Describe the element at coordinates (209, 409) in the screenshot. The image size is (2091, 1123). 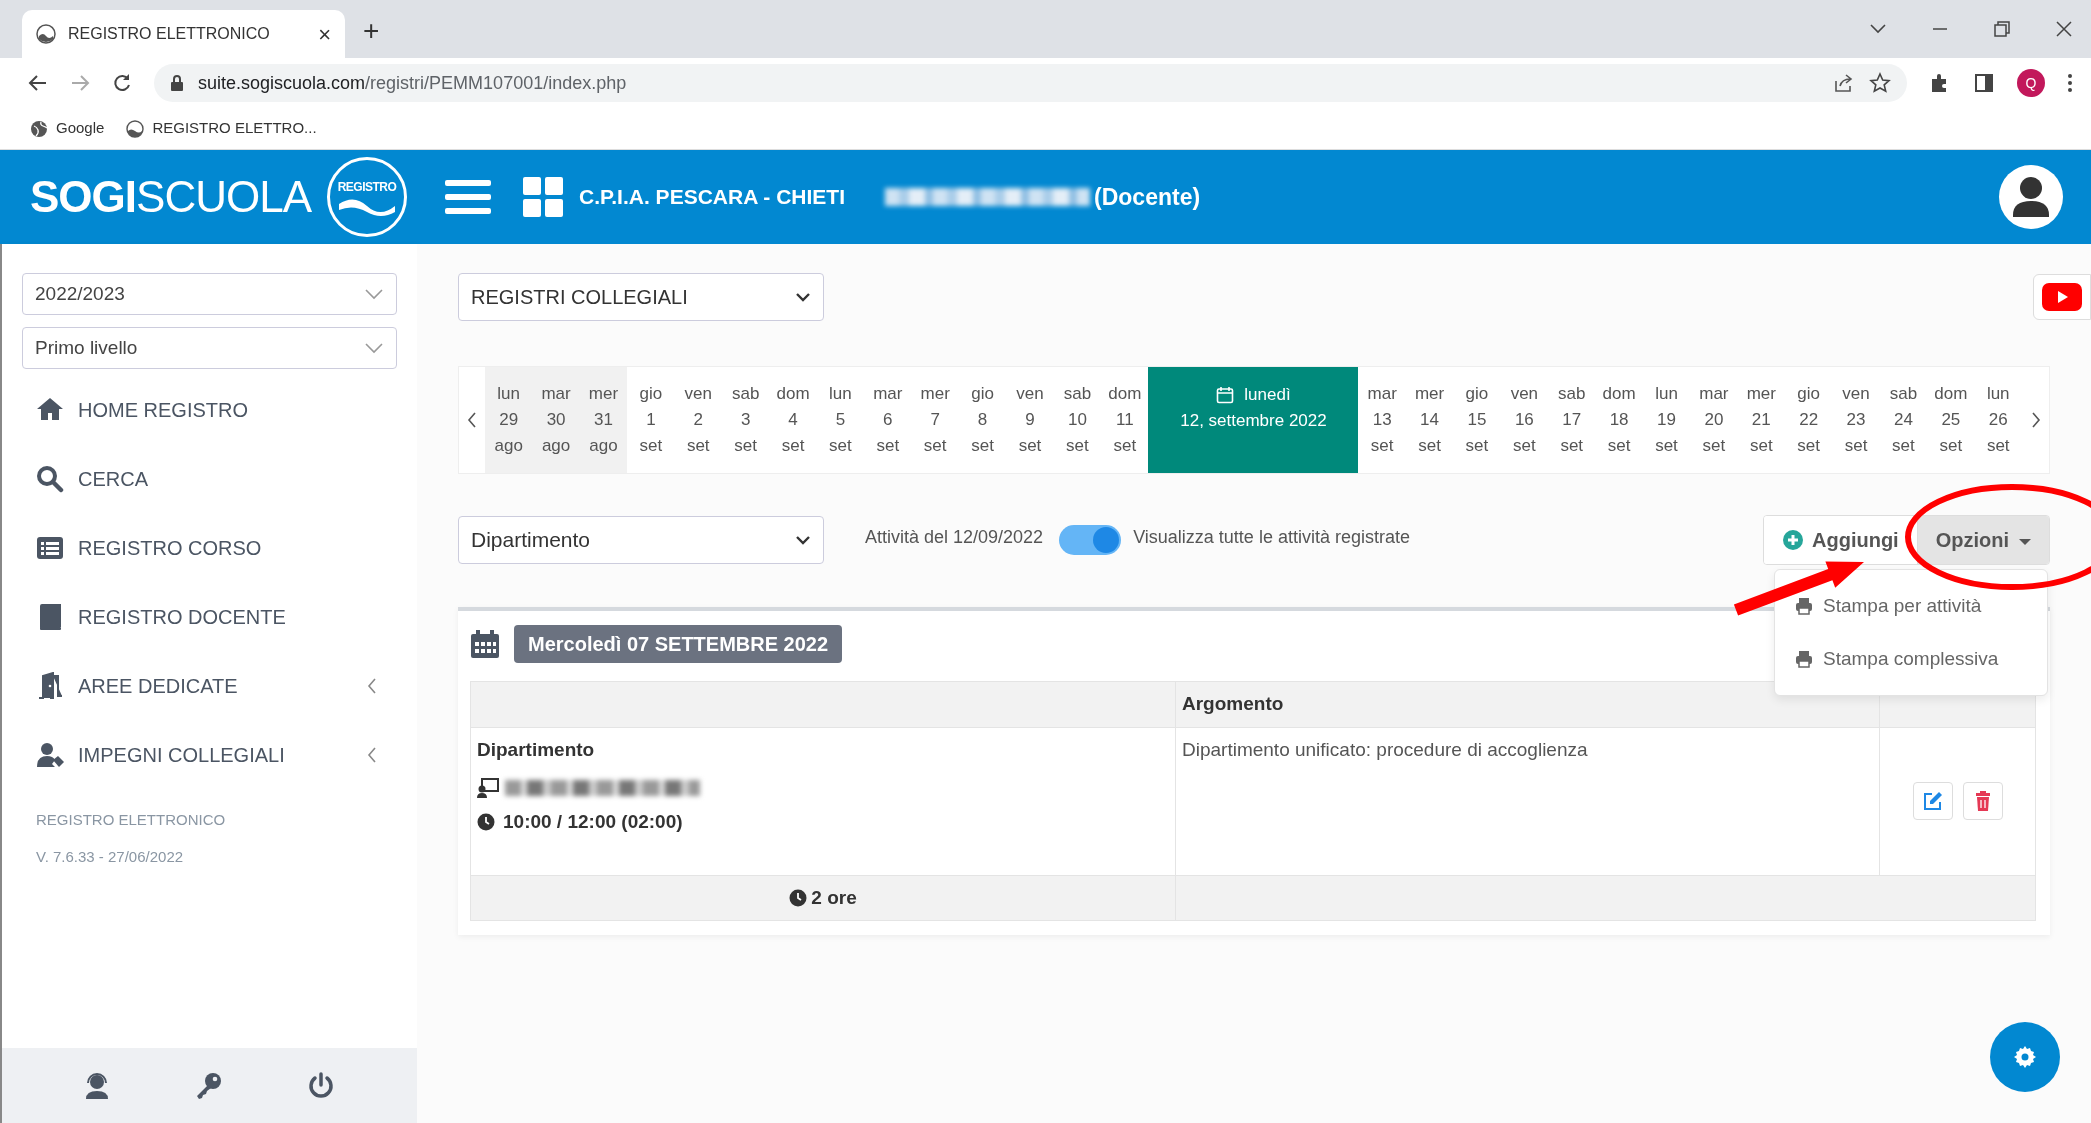
I see `sidebar-item: HOME REGISTRO` at that location.